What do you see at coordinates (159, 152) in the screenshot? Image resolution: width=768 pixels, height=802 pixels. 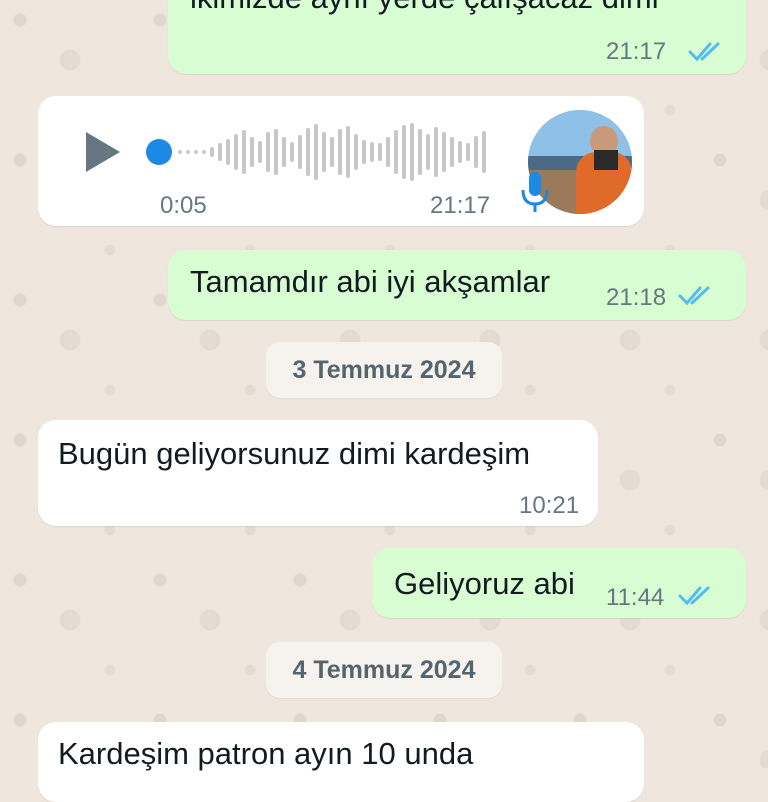 I see `voice-progress-dot` at bounding box center [159, 152].